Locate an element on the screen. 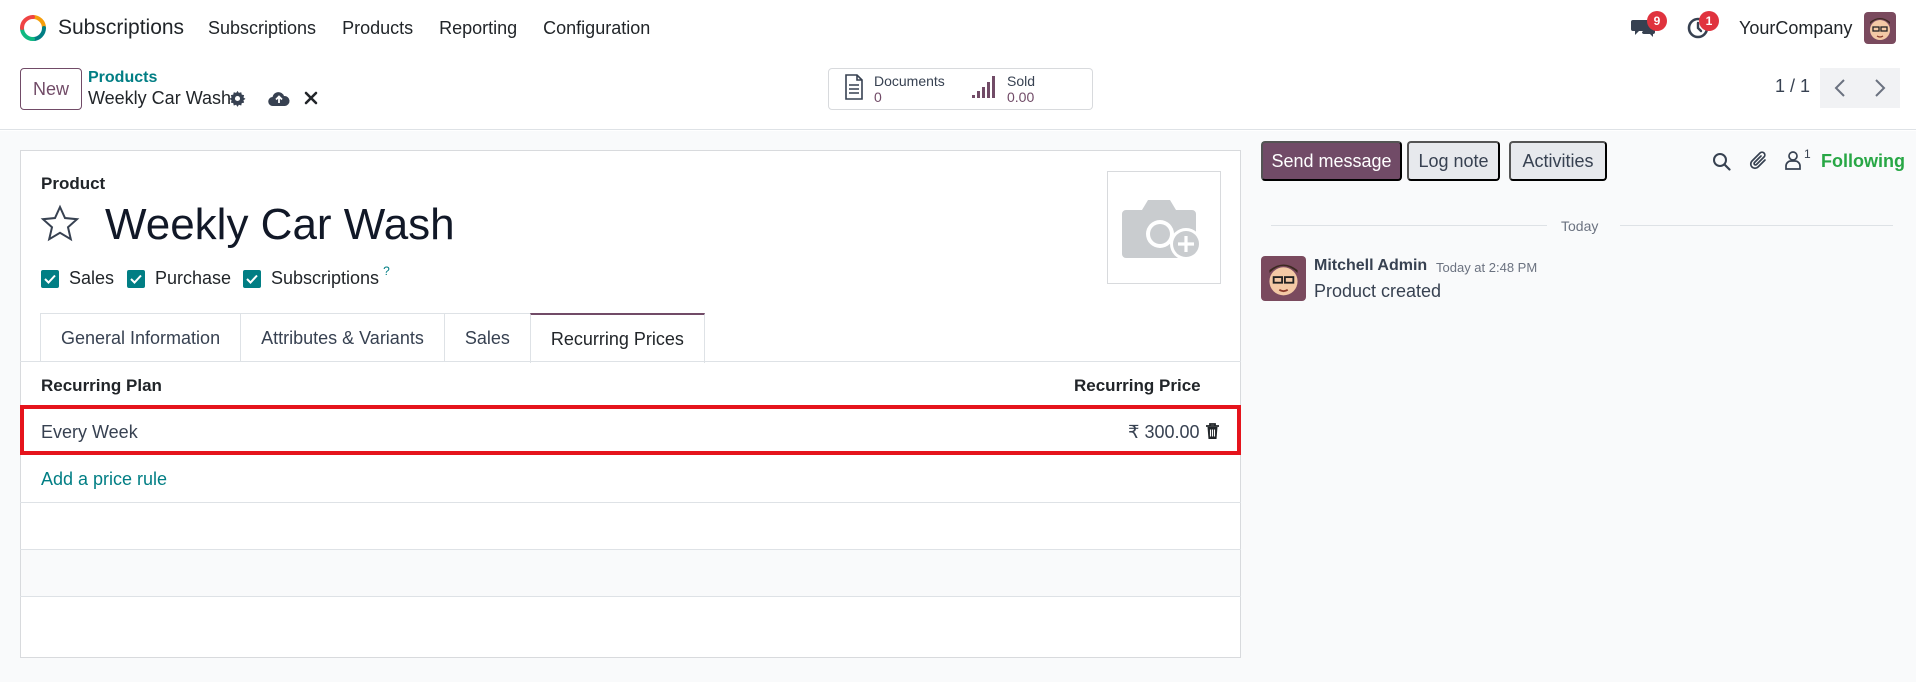  activities-button: Activities is located at coordinates (1558, 161).